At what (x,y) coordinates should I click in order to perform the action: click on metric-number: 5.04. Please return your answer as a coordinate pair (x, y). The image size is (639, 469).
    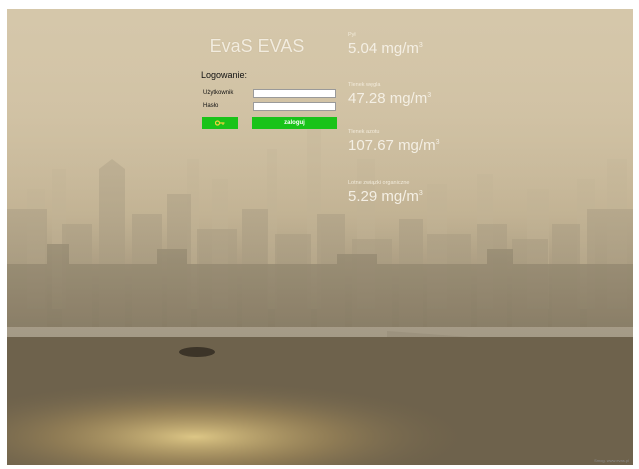
    Looking at the image, I should click on (363, 48).